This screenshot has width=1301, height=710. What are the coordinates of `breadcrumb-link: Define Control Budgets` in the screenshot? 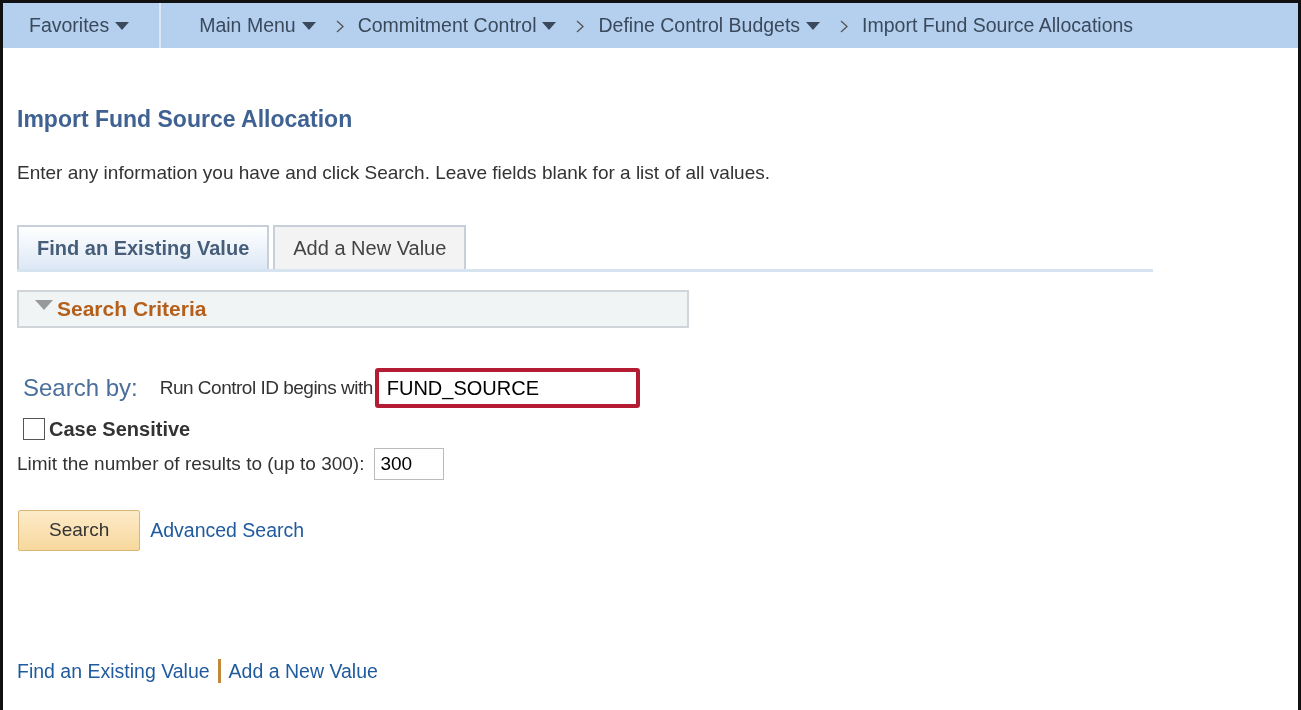 It's located at (709, 25).